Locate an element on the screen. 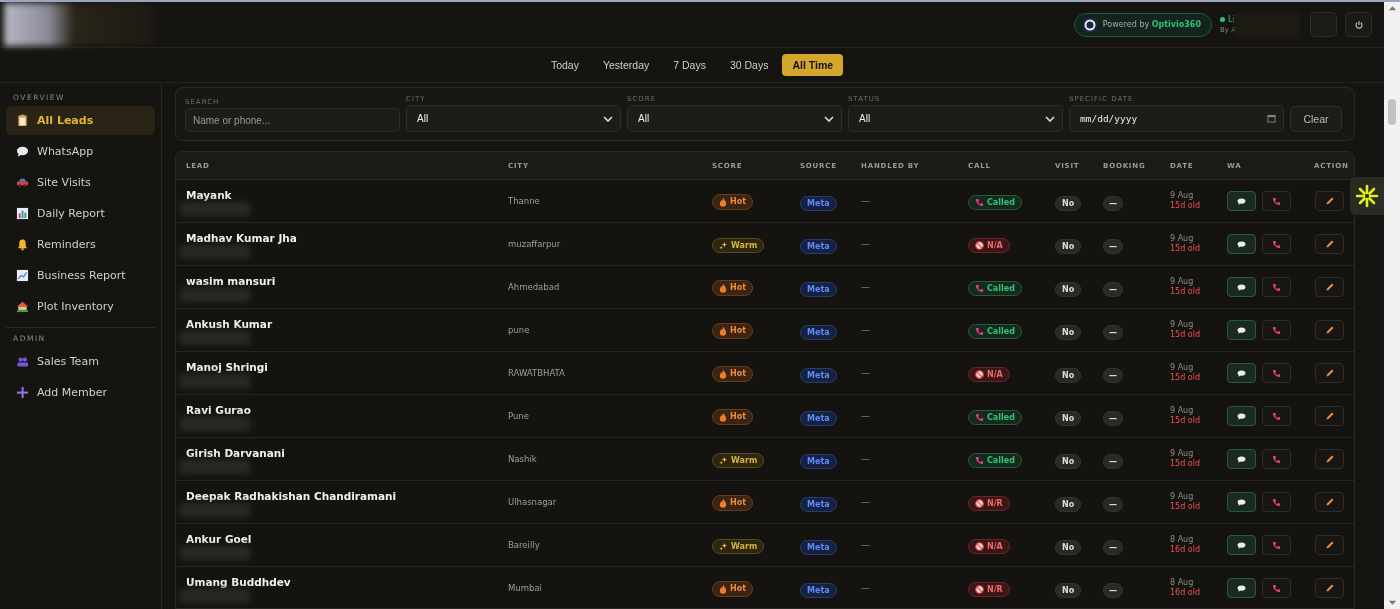 This screenshot has height=609, width=1400. plus-icon is located at coordinates (22, 392).